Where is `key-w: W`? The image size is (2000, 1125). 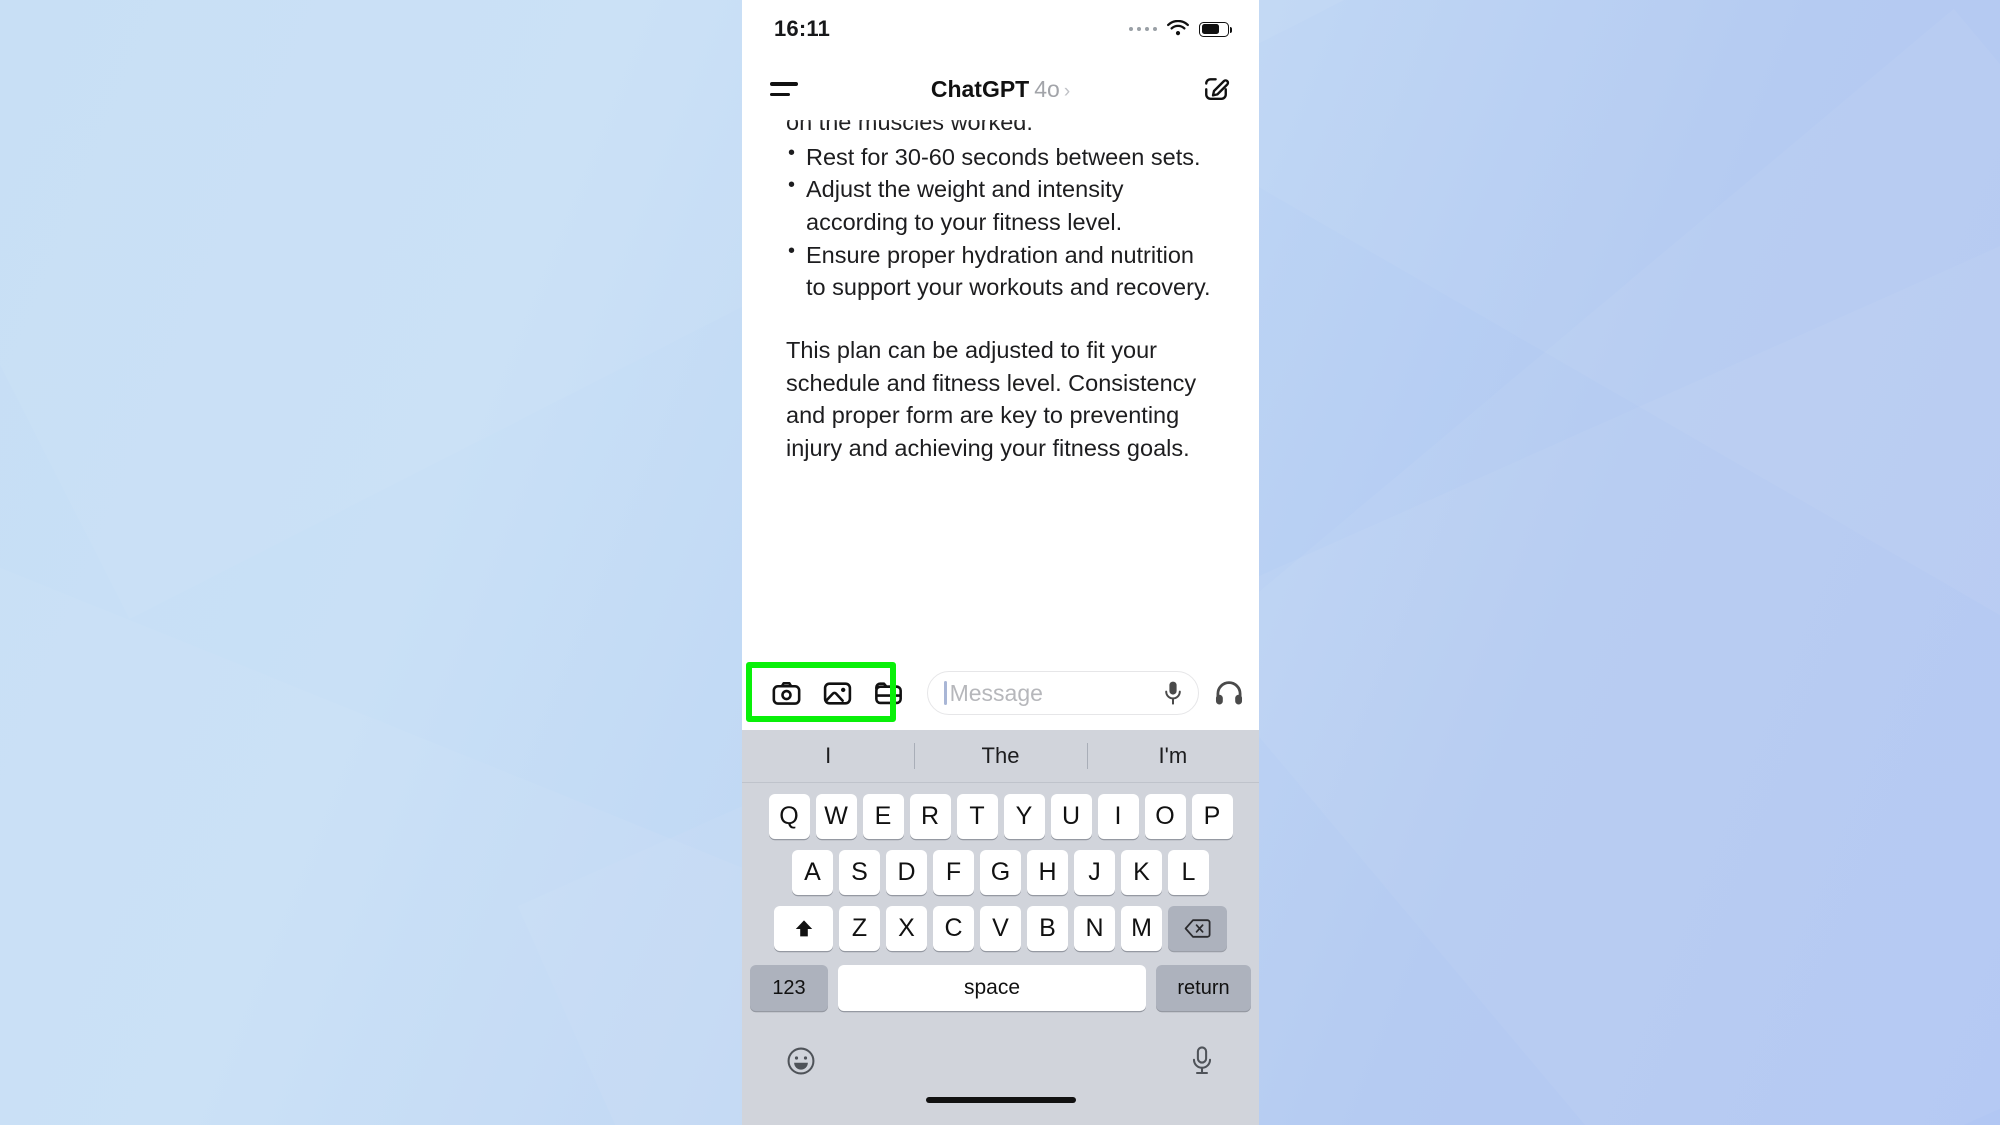
key-w: W is located at coordinates (836, 816).